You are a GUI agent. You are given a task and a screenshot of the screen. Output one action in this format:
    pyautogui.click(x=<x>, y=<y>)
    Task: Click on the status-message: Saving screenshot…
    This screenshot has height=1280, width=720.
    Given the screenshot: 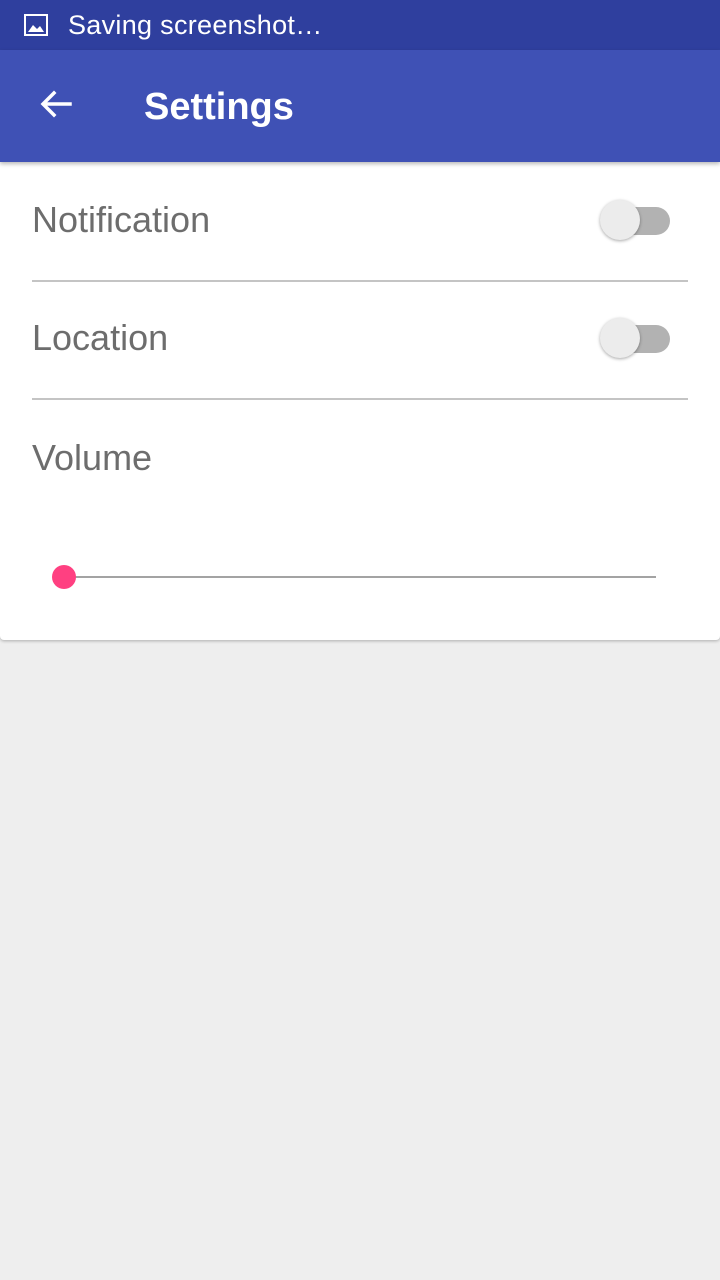 What is the action you would take?
    pyautogui.click(x=195, y=25)
    